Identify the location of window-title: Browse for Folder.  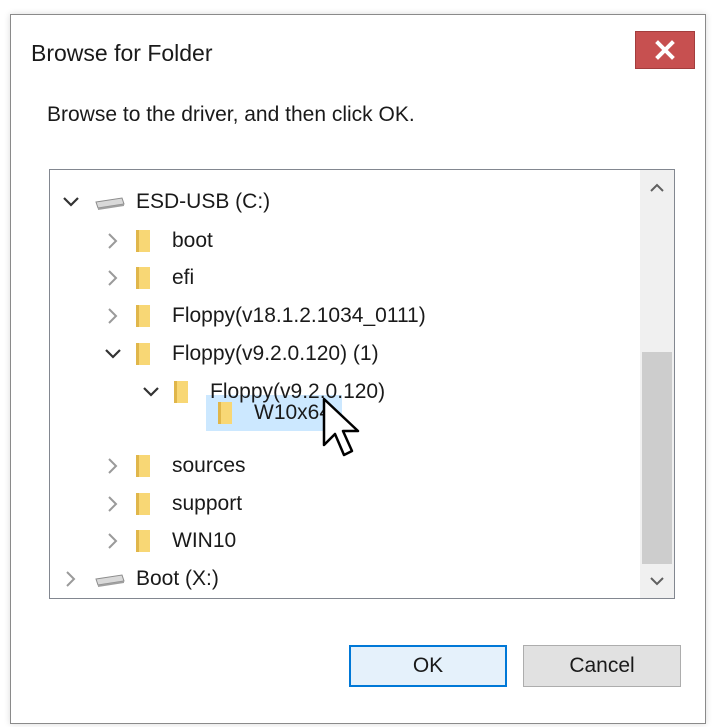
(122, 53).